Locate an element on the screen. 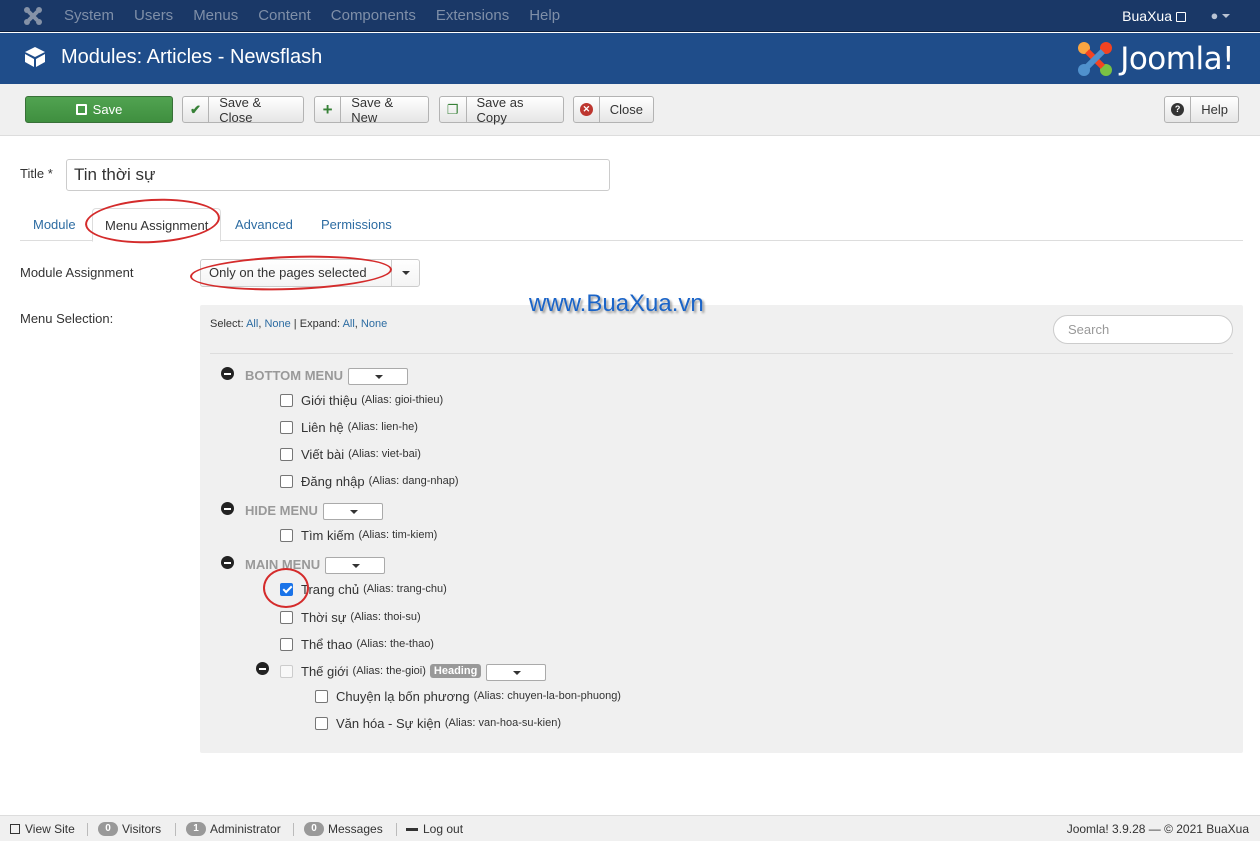 The image size is (1260, 842). item-alias: (Alias: chuyen-la-bon-phuong) is located at coordinates (547, 696).